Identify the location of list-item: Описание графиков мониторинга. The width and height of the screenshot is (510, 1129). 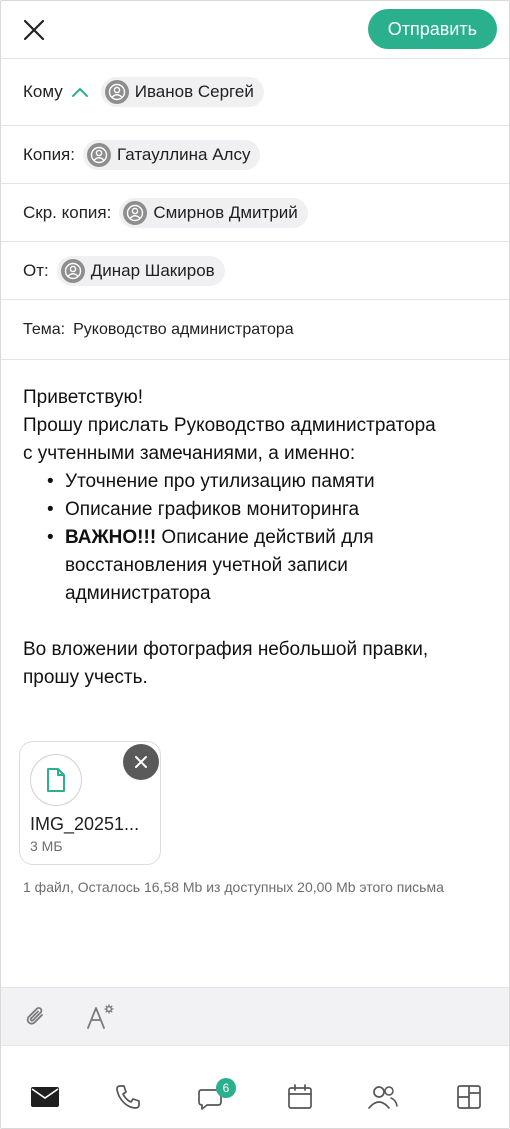
(270, 510).